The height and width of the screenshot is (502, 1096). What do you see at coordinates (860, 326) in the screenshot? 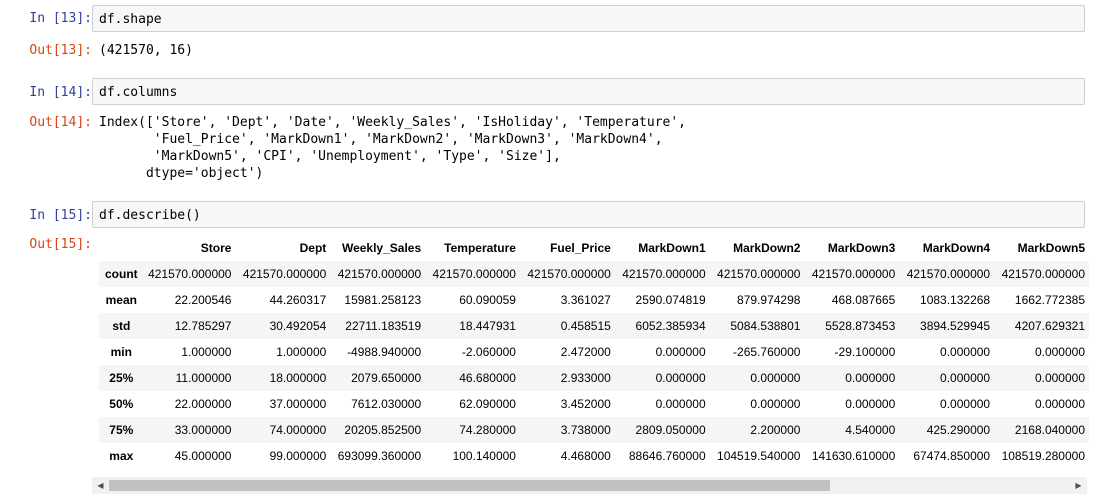
I see `table-cell: 5528.873453` at bounding box center [860, 326].